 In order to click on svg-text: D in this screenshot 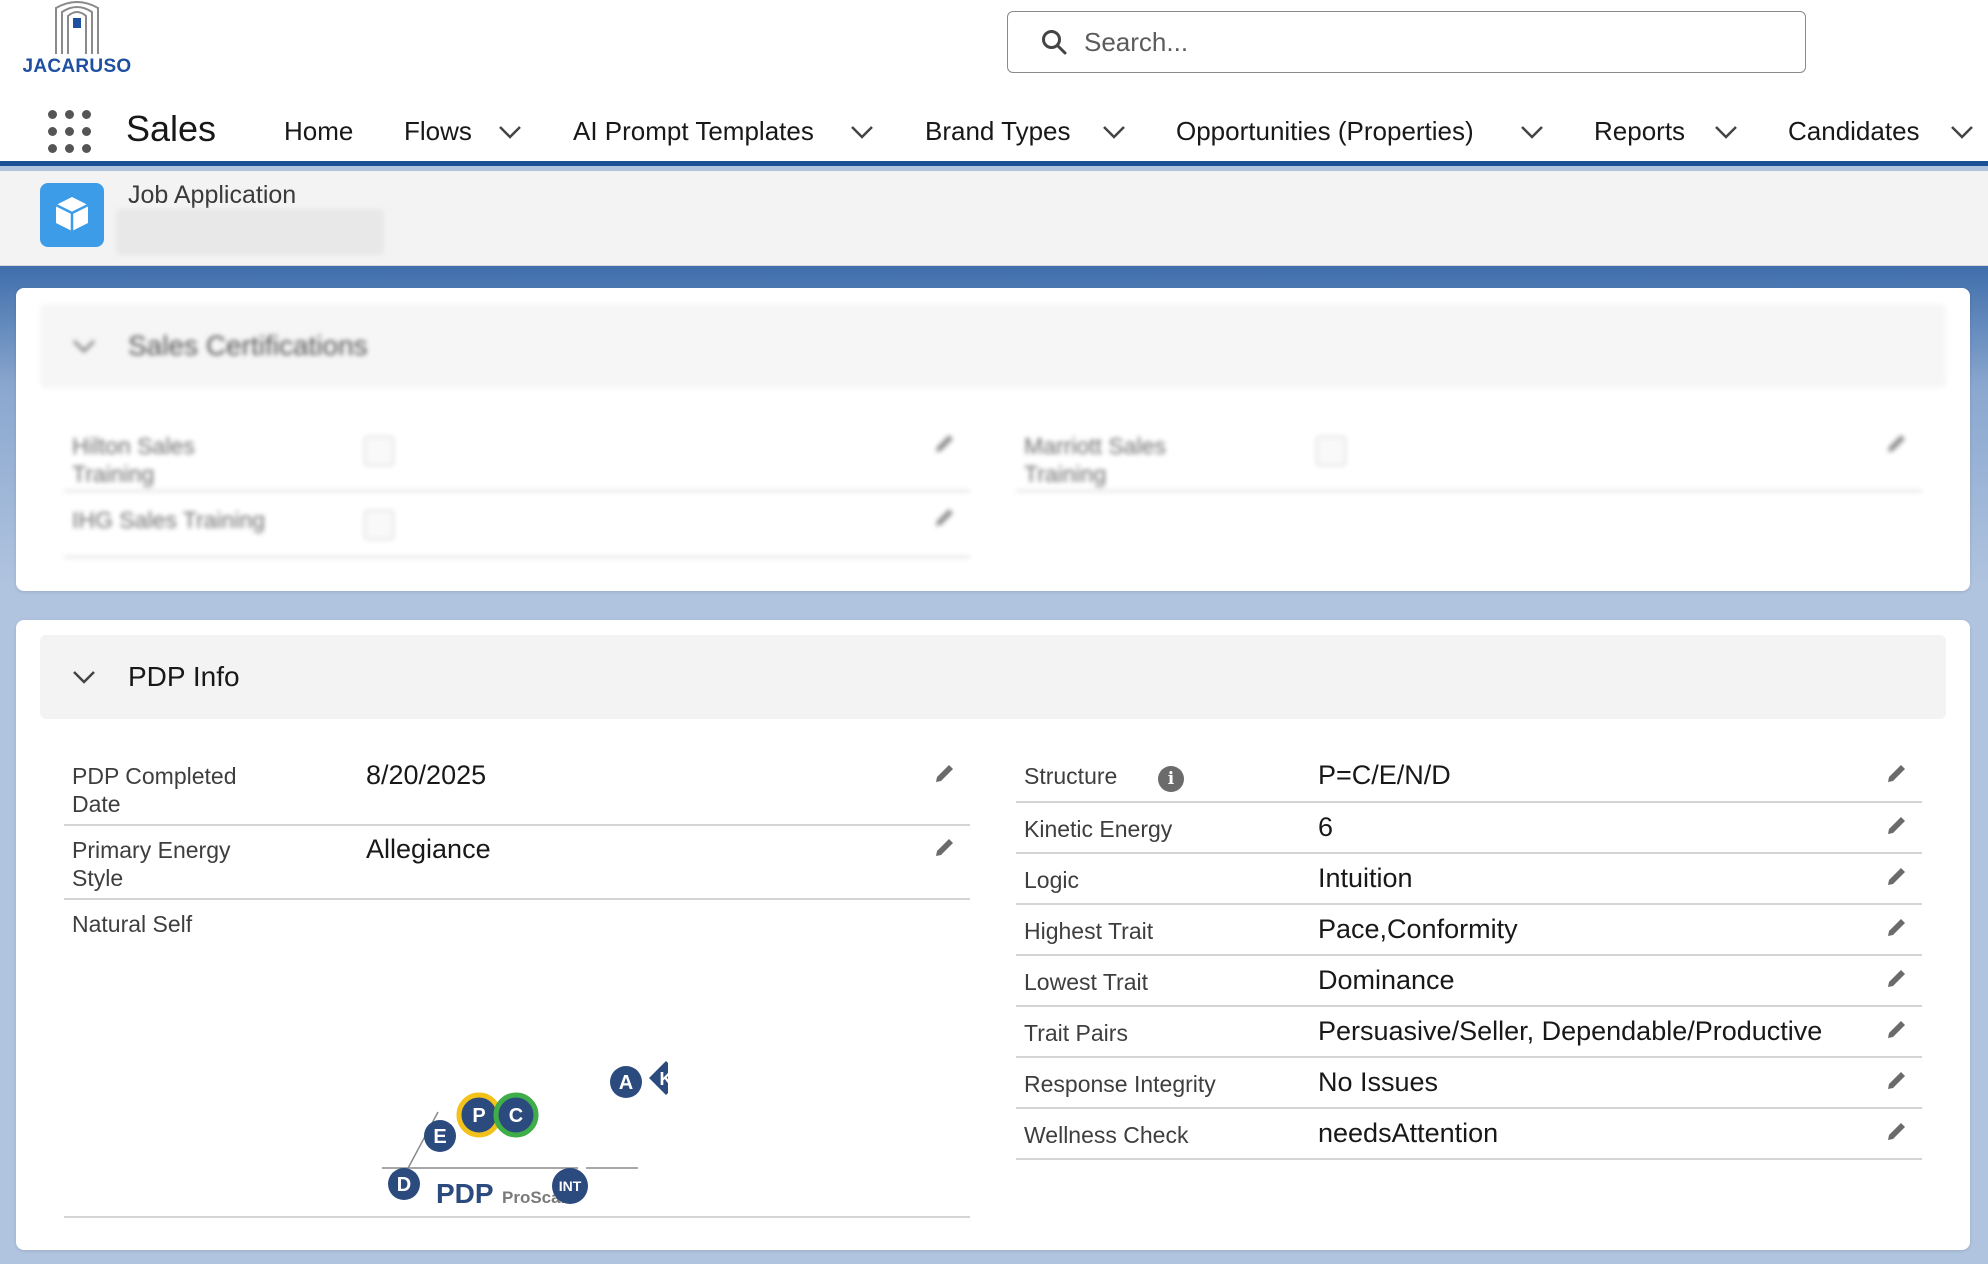, I will do `click(404, 1185)`.